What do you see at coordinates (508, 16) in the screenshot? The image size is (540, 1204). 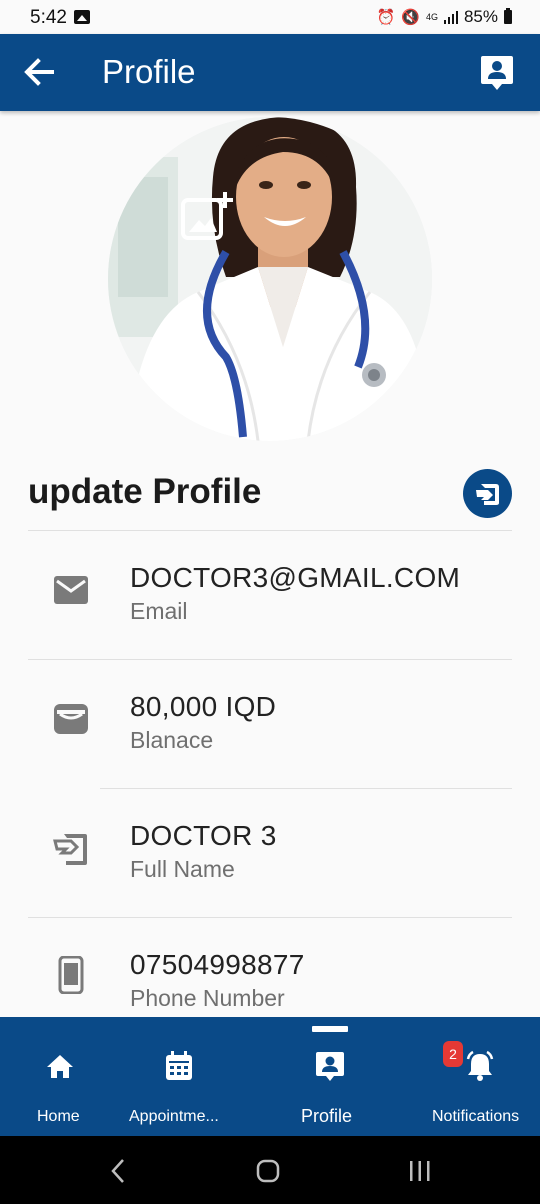 I see `battery-icon` at bounding box center [508, 16].